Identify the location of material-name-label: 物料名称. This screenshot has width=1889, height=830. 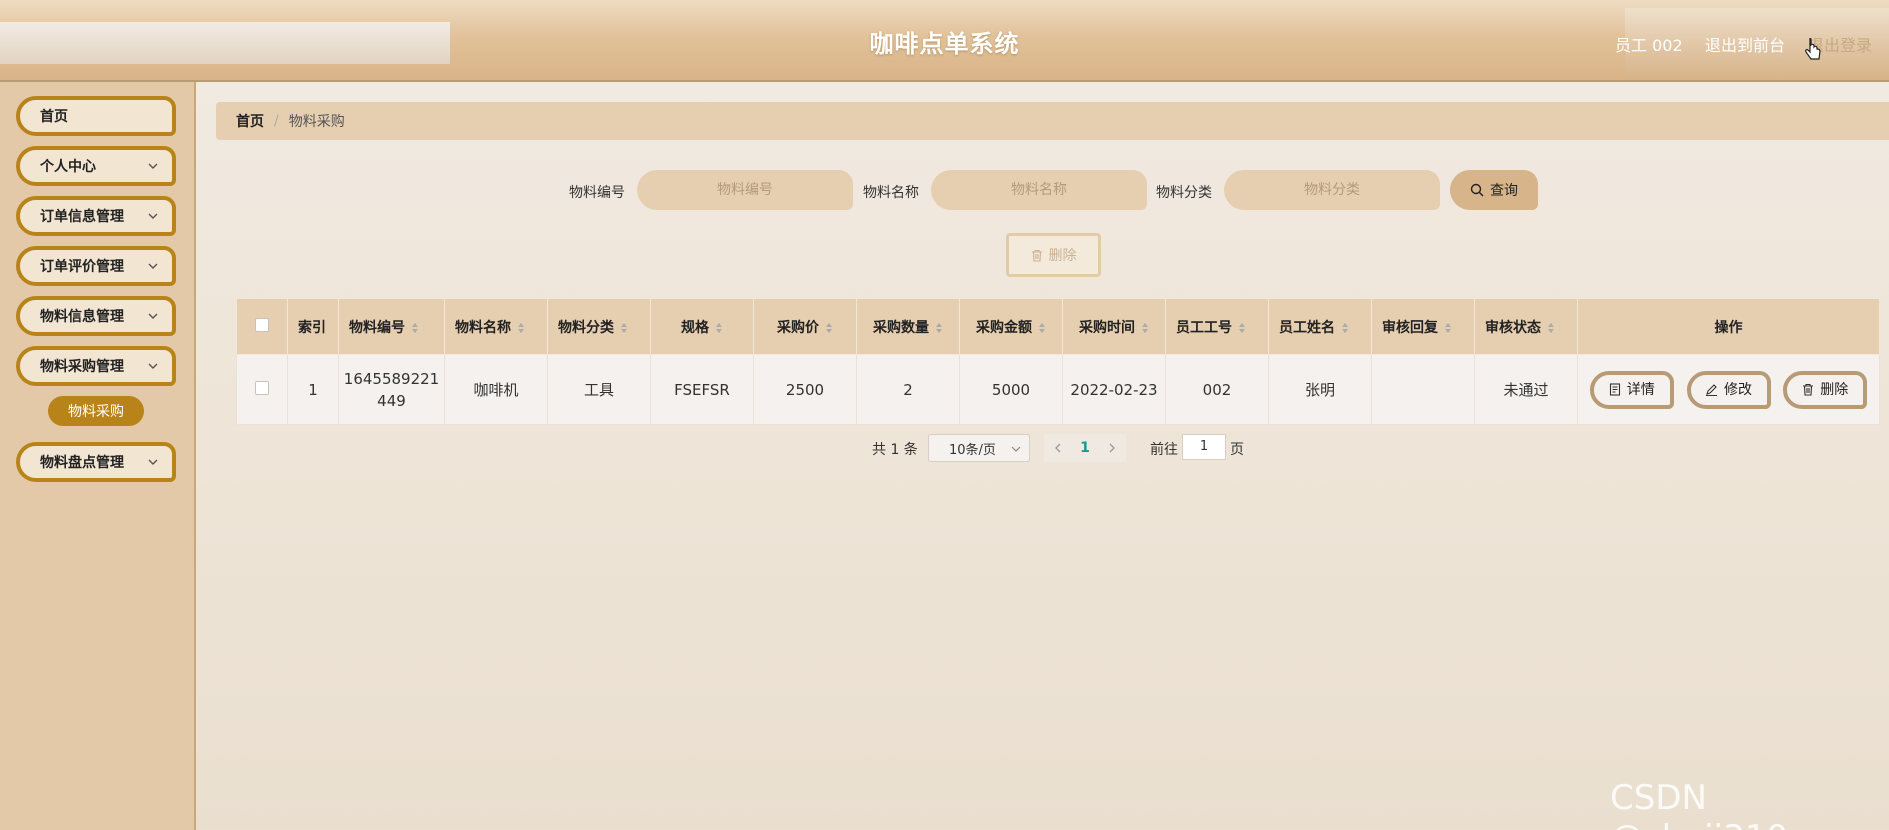
(891, 193).